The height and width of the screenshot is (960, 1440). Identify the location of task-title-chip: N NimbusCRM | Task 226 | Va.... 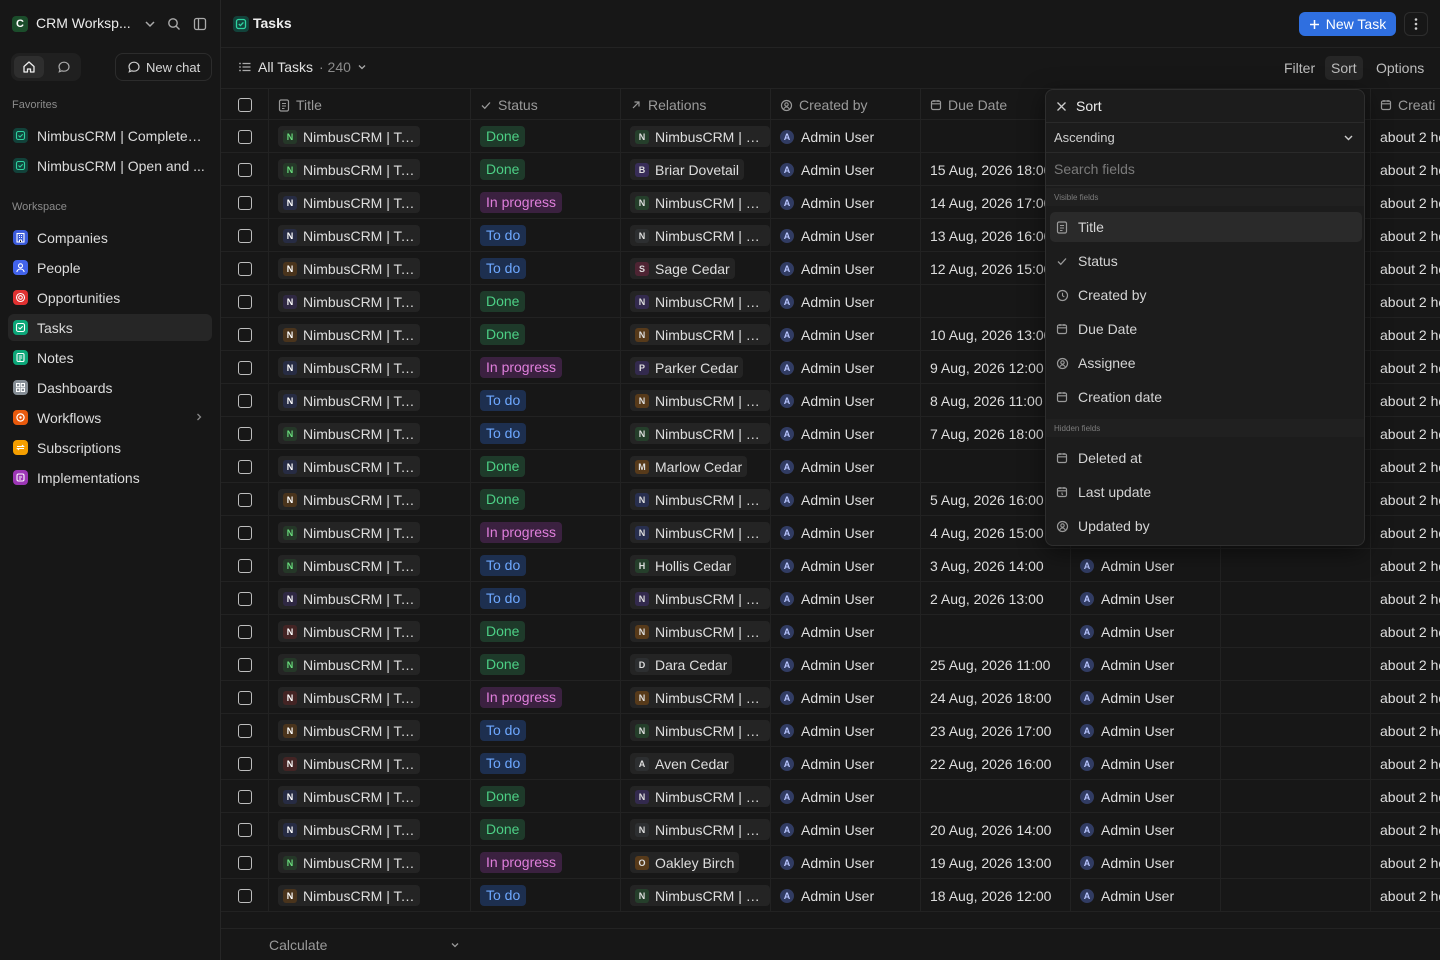
(349, 598).